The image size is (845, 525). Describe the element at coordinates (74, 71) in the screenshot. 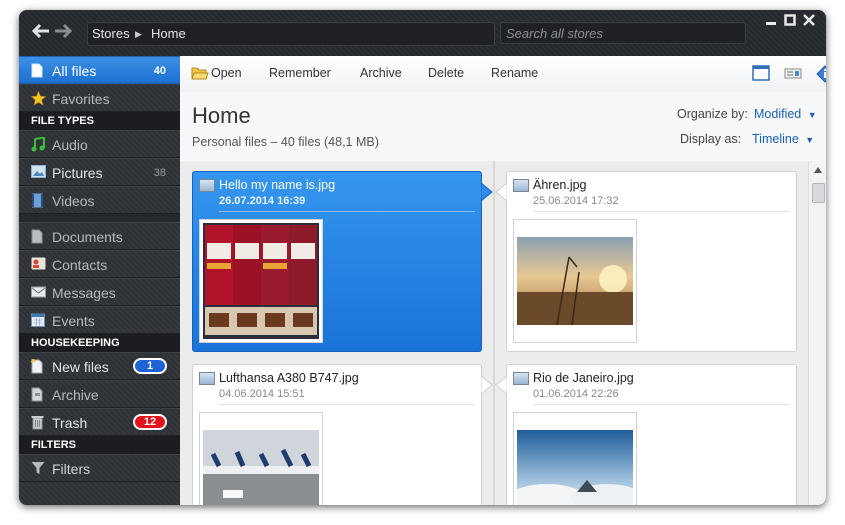

I see `sidebar-item-label: All files` at that location.